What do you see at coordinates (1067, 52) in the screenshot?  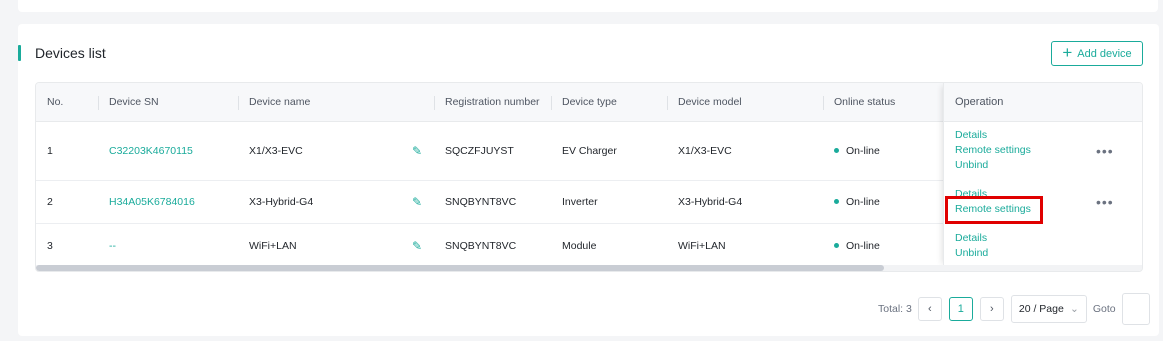 I see `plus-icon: +` at bounding box center [1067, 52].